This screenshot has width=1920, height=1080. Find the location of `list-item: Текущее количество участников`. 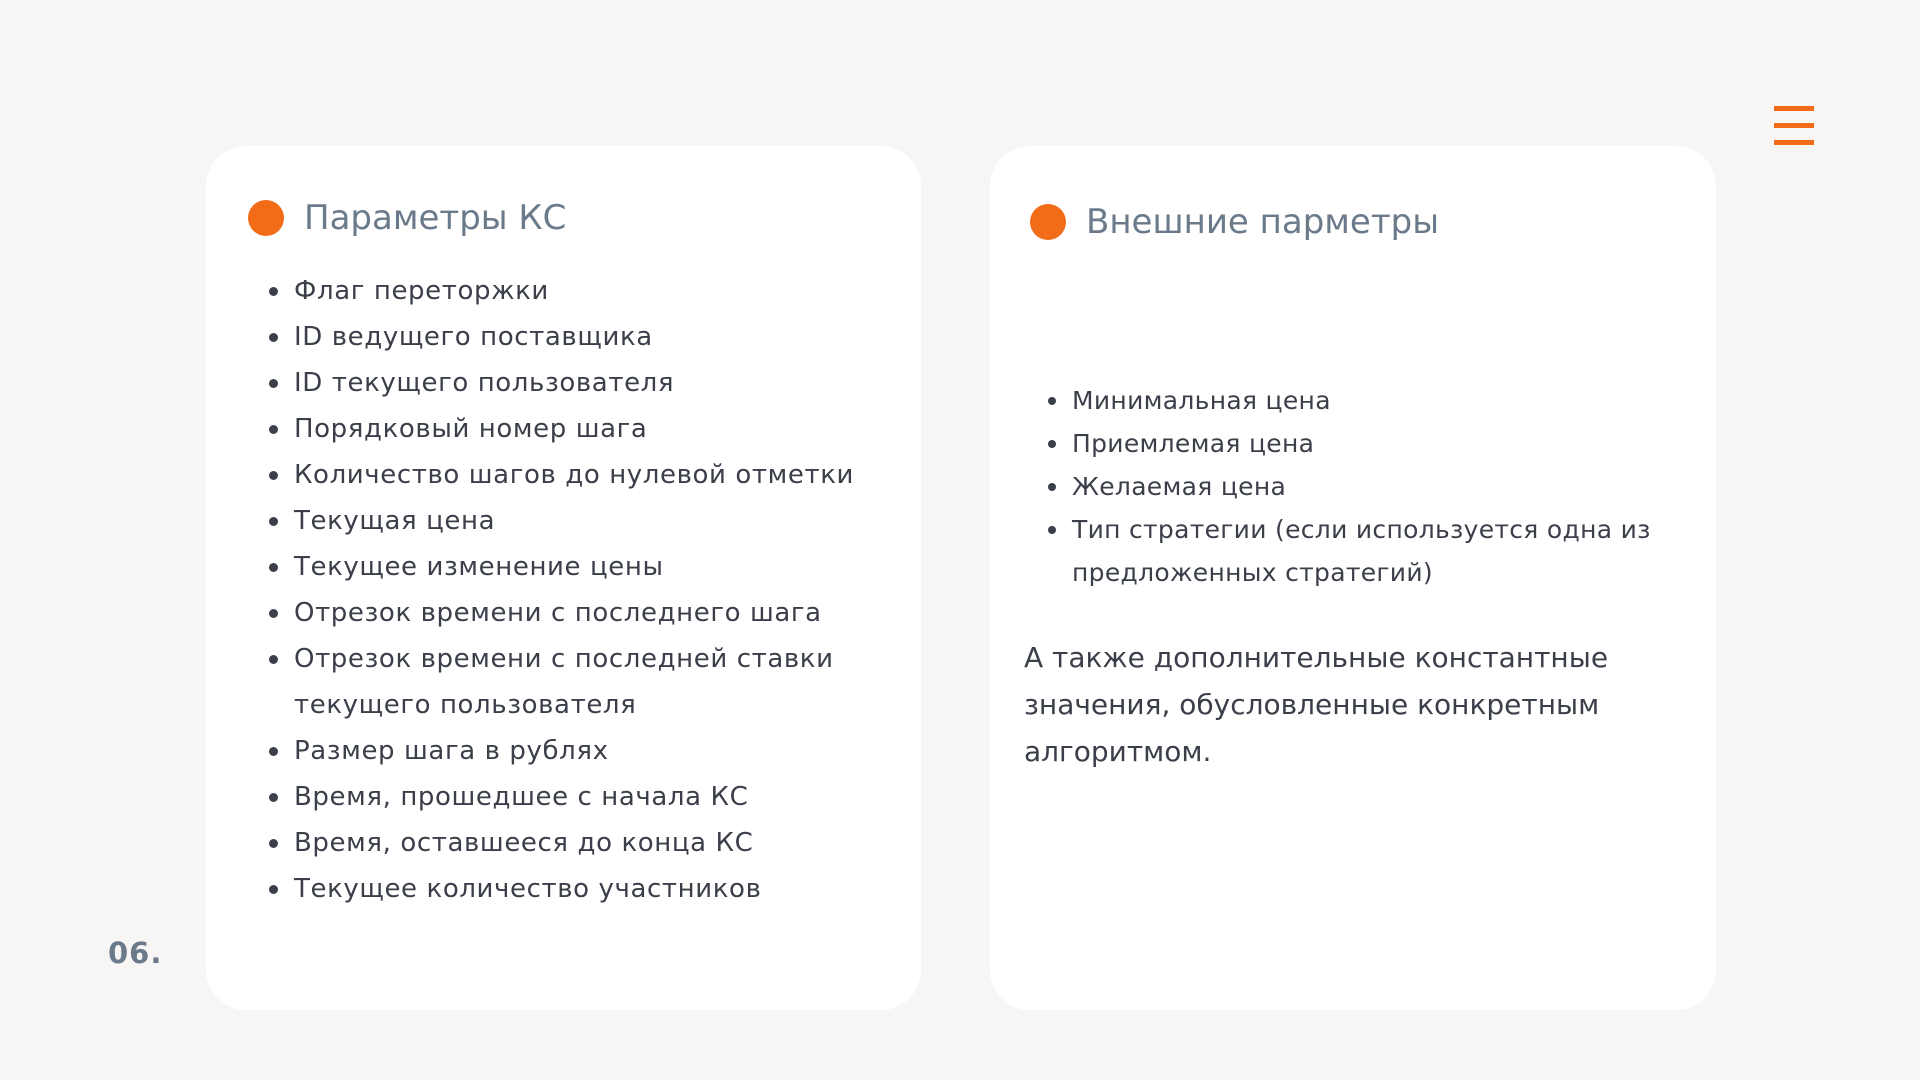

list-item: Текущее количество участников is located at coordinates (560, 889).